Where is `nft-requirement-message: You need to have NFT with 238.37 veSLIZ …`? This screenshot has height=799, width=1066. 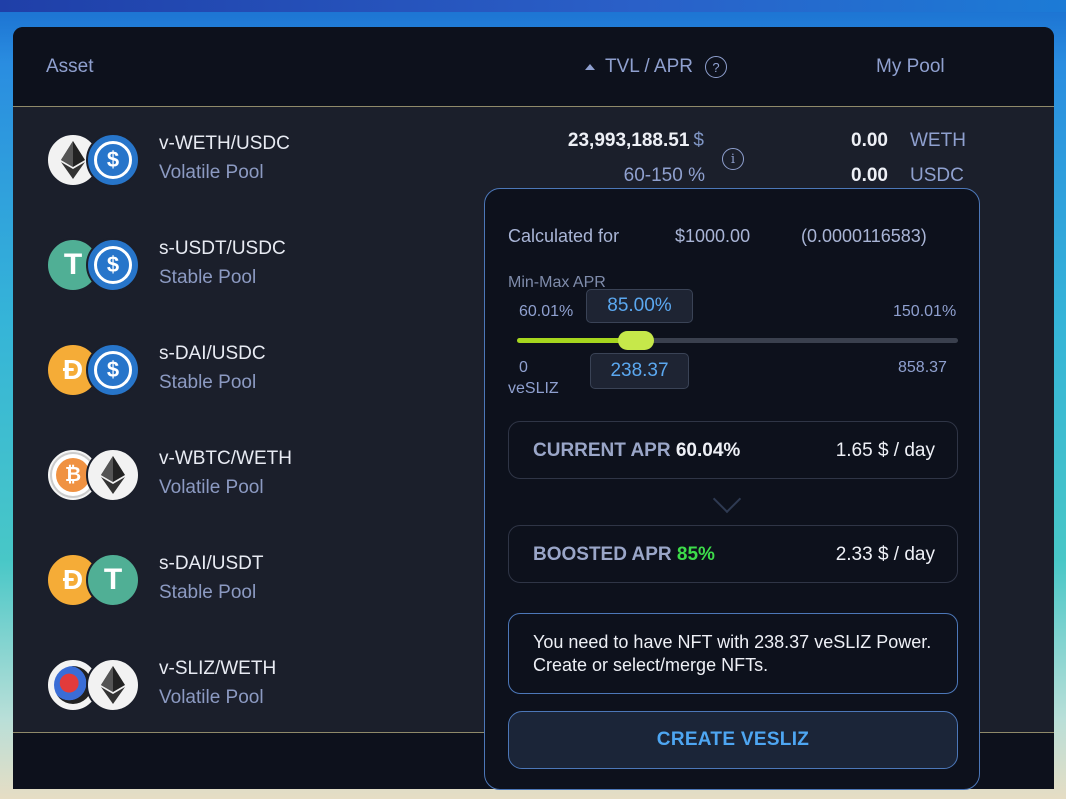 nft-requirement-message: You need to have NFT with 238.37 veSLIZ … is located at coordinates (733, 653).